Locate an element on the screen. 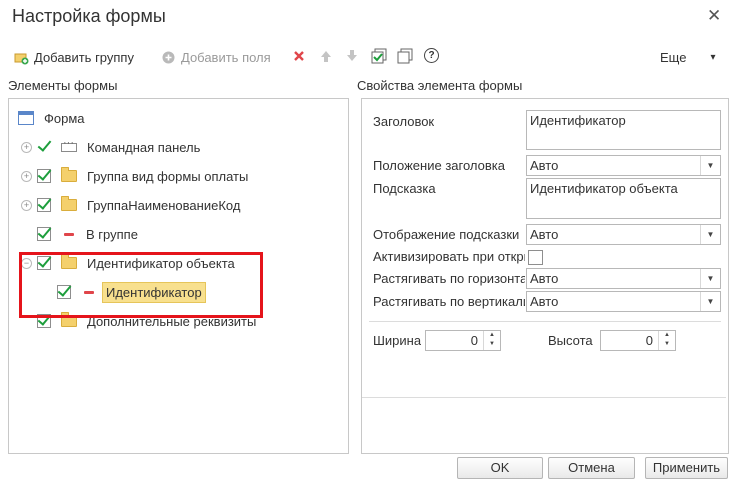  hint-display-select: Авто ▼ is located at coordinates (623, 234).